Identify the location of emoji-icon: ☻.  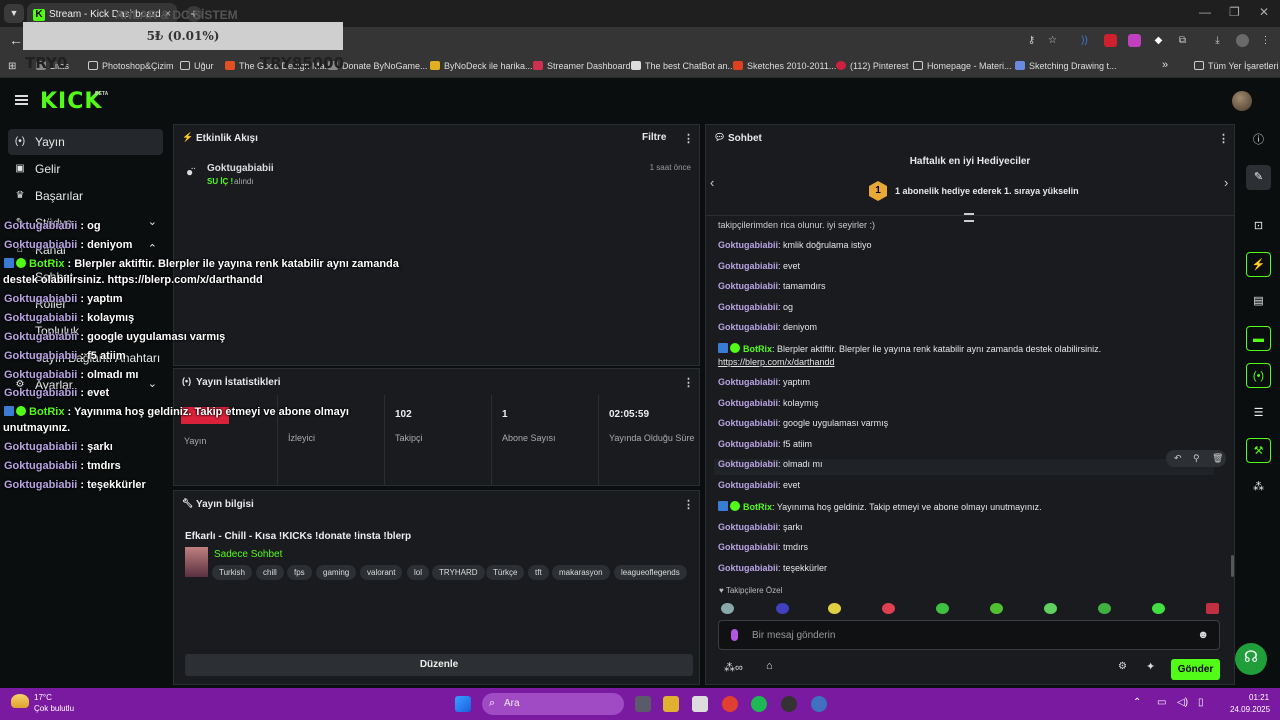
(1203, 635).